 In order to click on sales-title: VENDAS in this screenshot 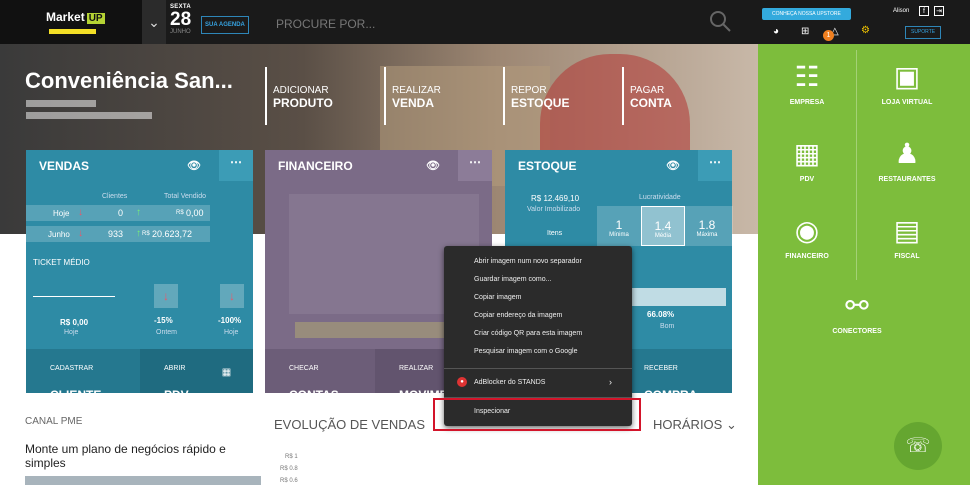, I will do `click(64, 166)`.